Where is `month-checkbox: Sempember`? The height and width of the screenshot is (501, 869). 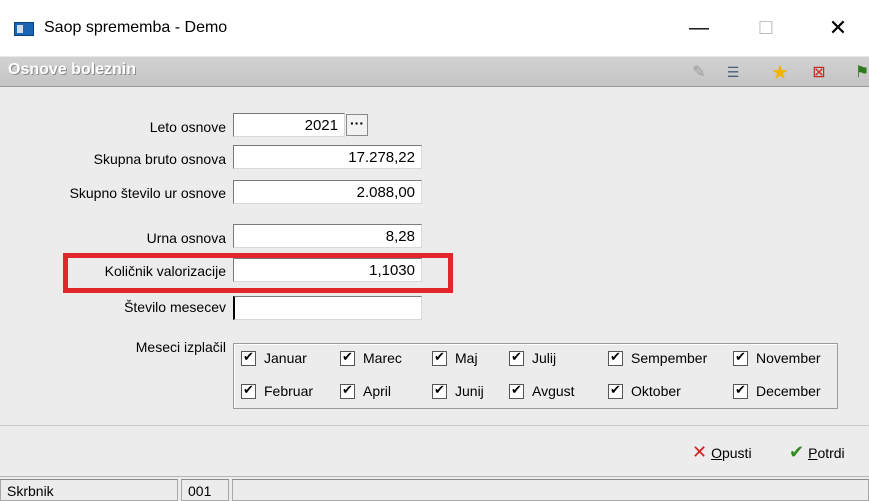 month-checkbox: Sempember is located at coordinates (658, 357).